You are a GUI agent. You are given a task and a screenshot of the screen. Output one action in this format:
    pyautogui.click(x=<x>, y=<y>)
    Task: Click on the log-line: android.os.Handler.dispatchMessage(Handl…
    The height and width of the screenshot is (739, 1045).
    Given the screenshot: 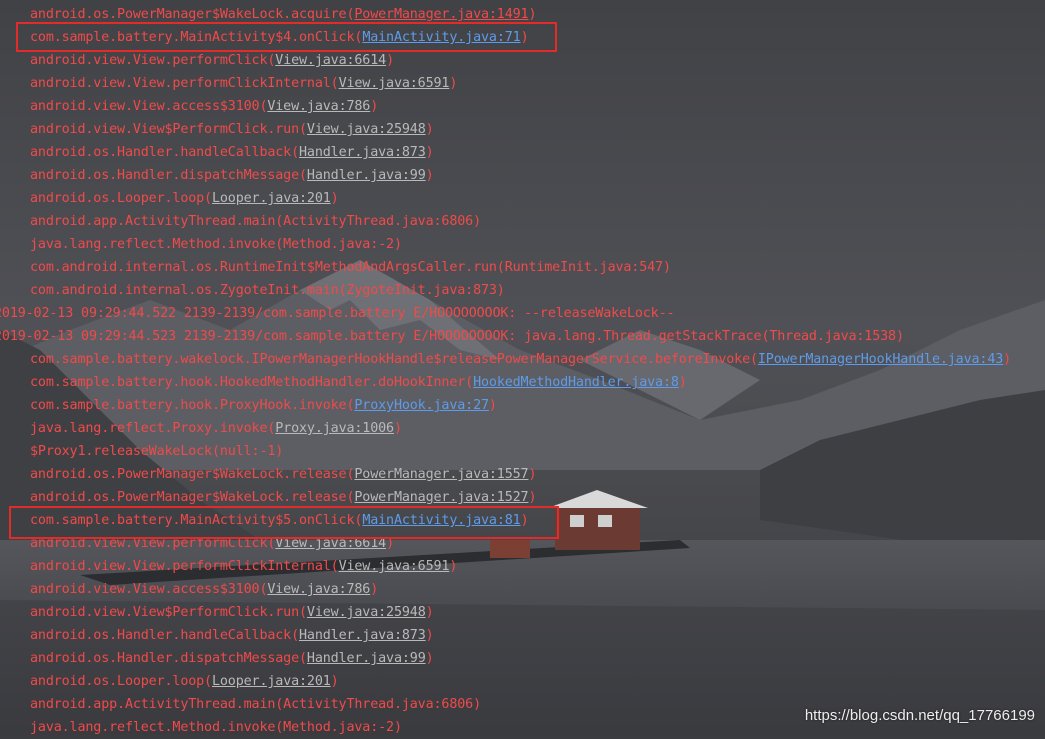 What is the action you would take?
    pyautogui.click(x=522, y=175)
    